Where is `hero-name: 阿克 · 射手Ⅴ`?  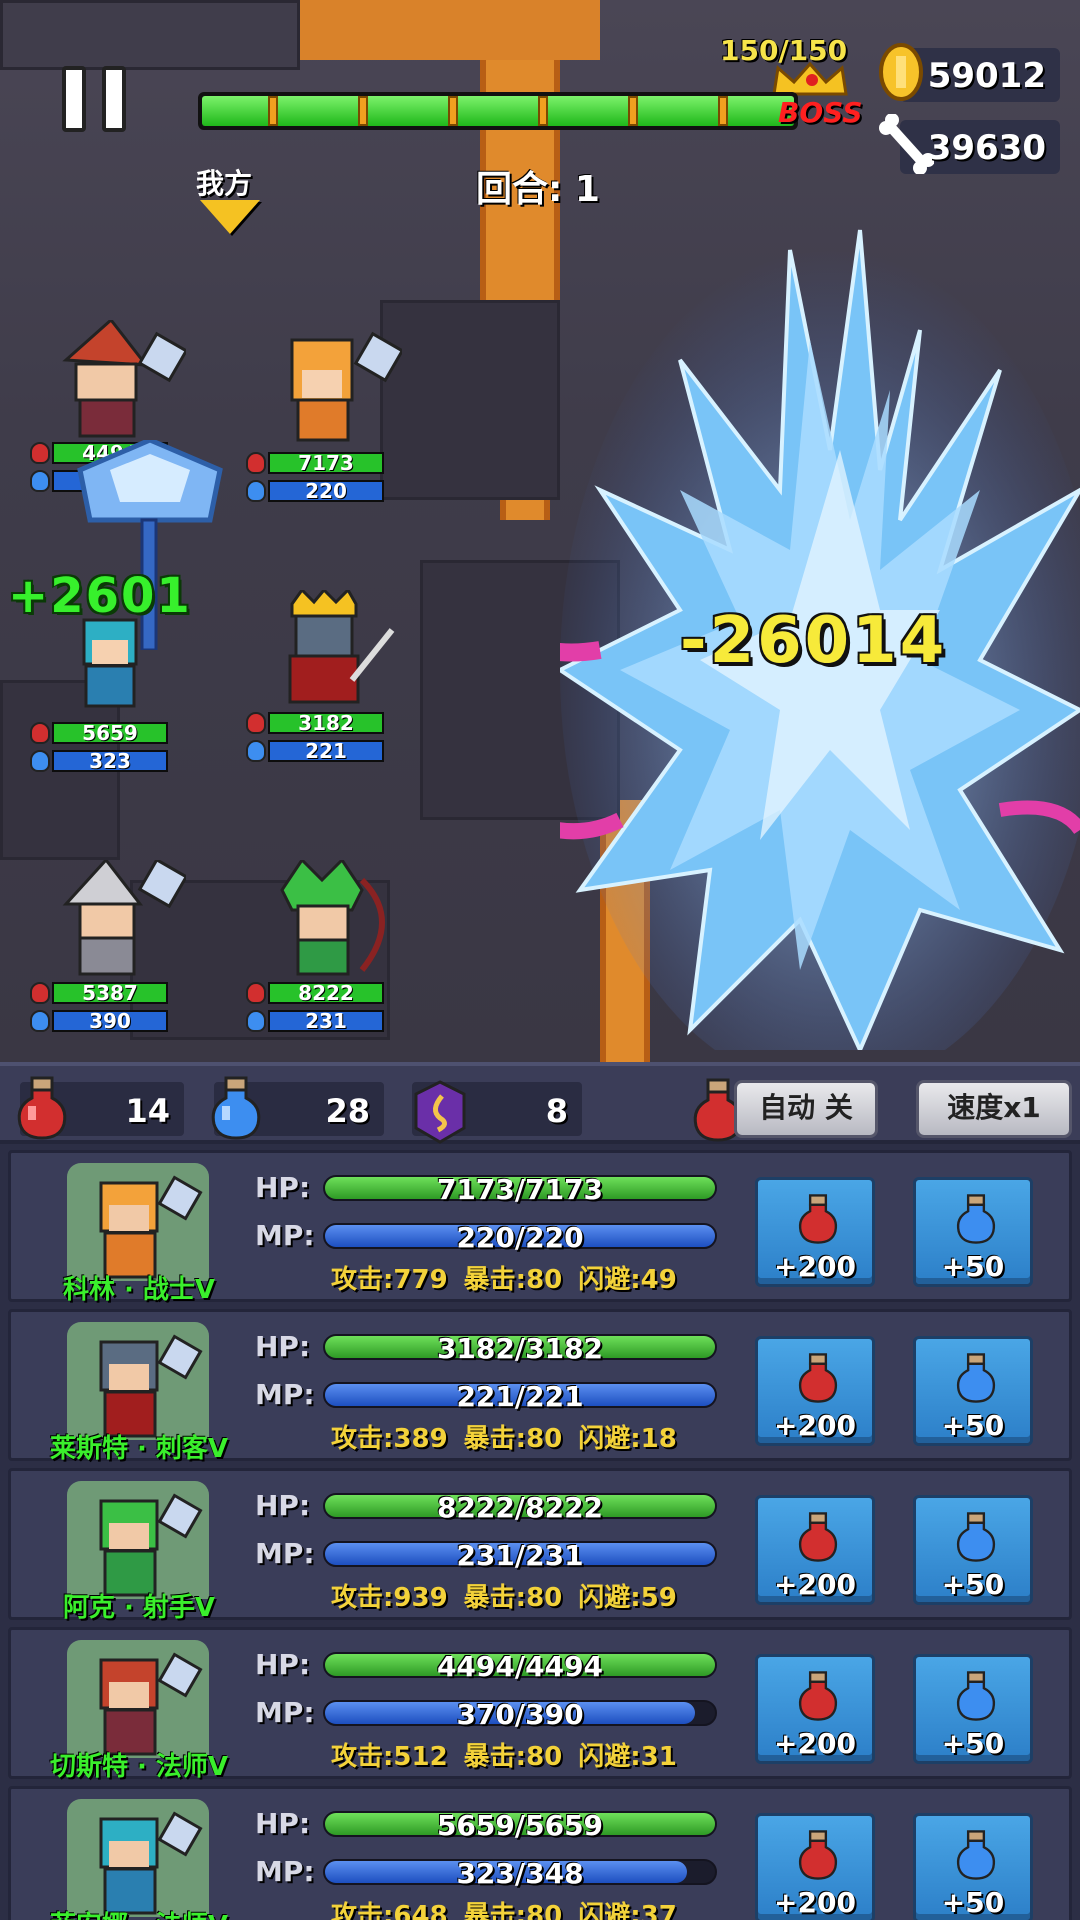 hero-name: 阿克 · 射手Ⅴ is located at coordinates (139, 1608).